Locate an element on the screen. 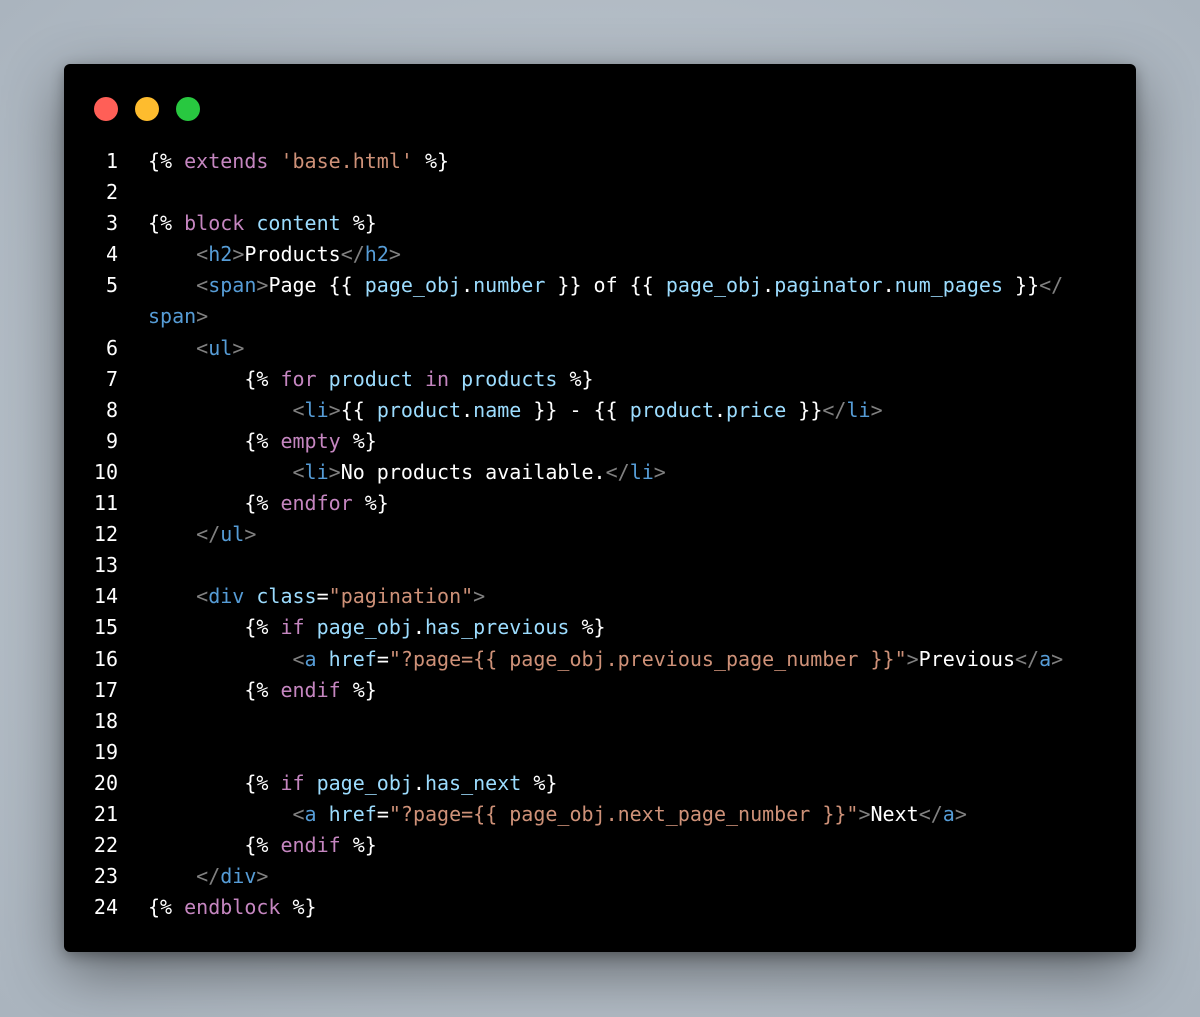  code-token: num_pages is located at coordinates (948, 285).